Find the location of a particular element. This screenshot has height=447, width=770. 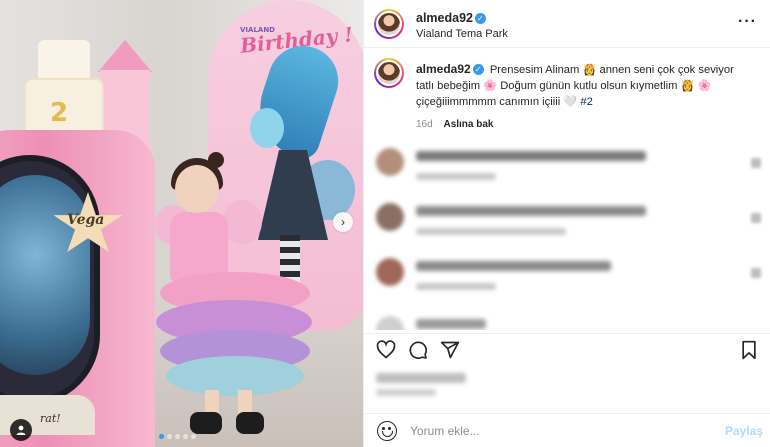

see-translation-link: Aslına bak is located at coordinates (468, 124).